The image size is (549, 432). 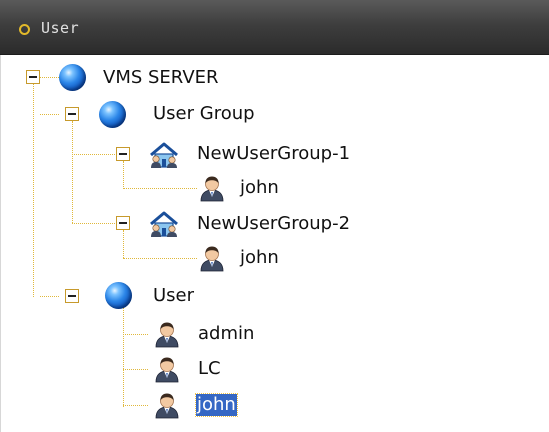 What do you see at coordinates (259, 188) in the screenshot?
I see `tree-node-group-1-member: john` at bounding box center [259, 188].